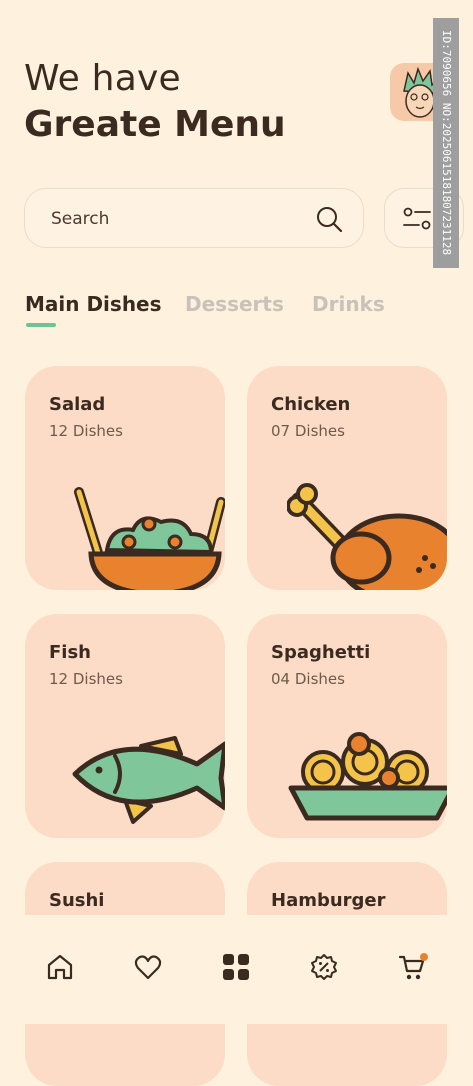 This screenshot has width=473, height=1086. I want to click on salad-icon, so click(149, 538).